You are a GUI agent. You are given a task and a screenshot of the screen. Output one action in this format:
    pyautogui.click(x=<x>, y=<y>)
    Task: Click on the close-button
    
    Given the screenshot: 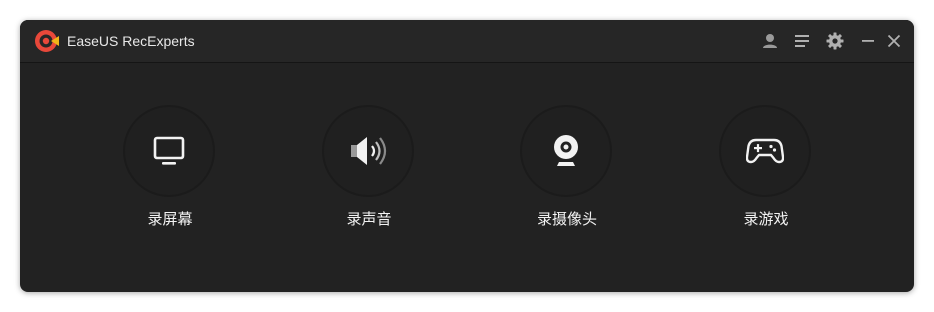 What is the action you would take?
    pyautogui.click(x=894, y=41)
    